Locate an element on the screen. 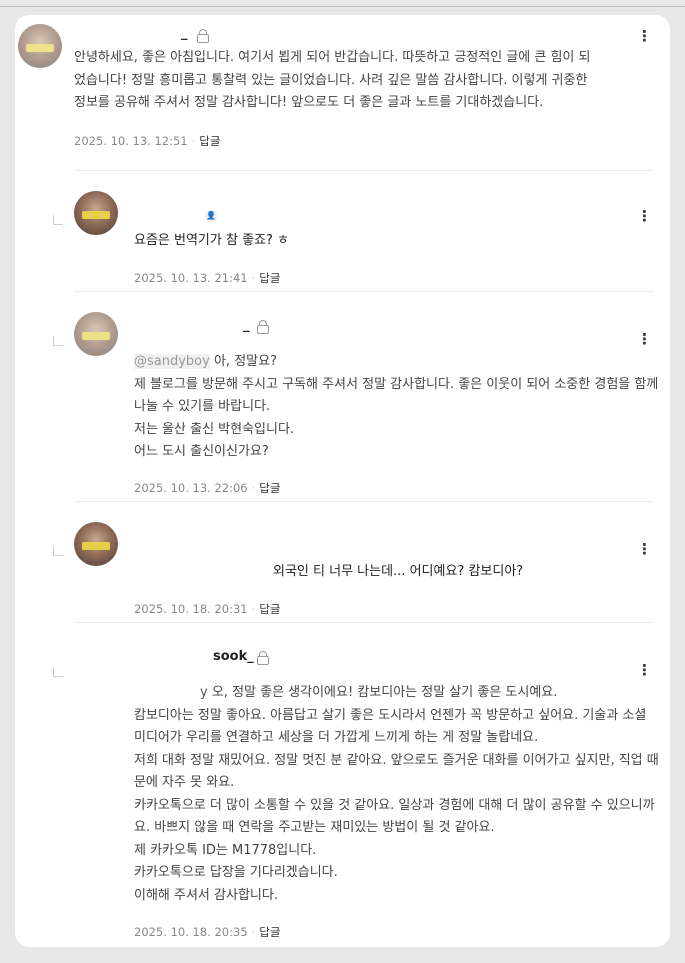 The width and height of the screenshot is (685, 963). comment-meta: 2025. 10. 18. 20:35 · 답글 is located at coordinates (207, 932).